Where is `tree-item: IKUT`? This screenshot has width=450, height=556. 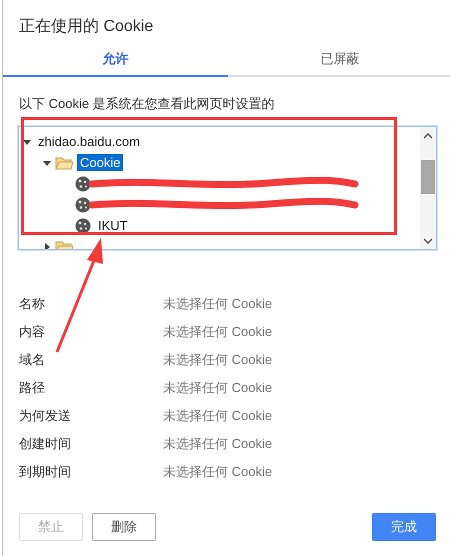
tree-item: IKUT is located at coordinates (113, 225).